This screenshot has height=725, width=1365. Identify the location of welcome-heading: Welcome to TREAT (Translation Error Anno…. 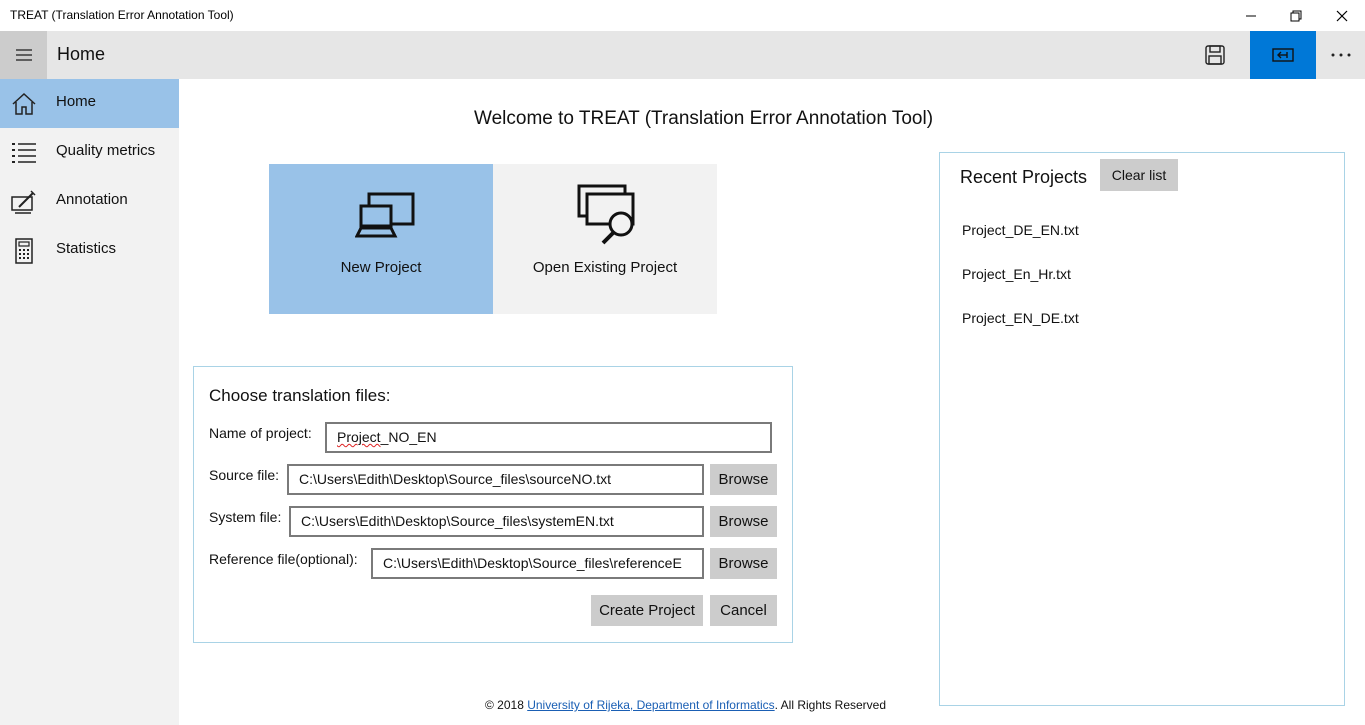
(704, 118).